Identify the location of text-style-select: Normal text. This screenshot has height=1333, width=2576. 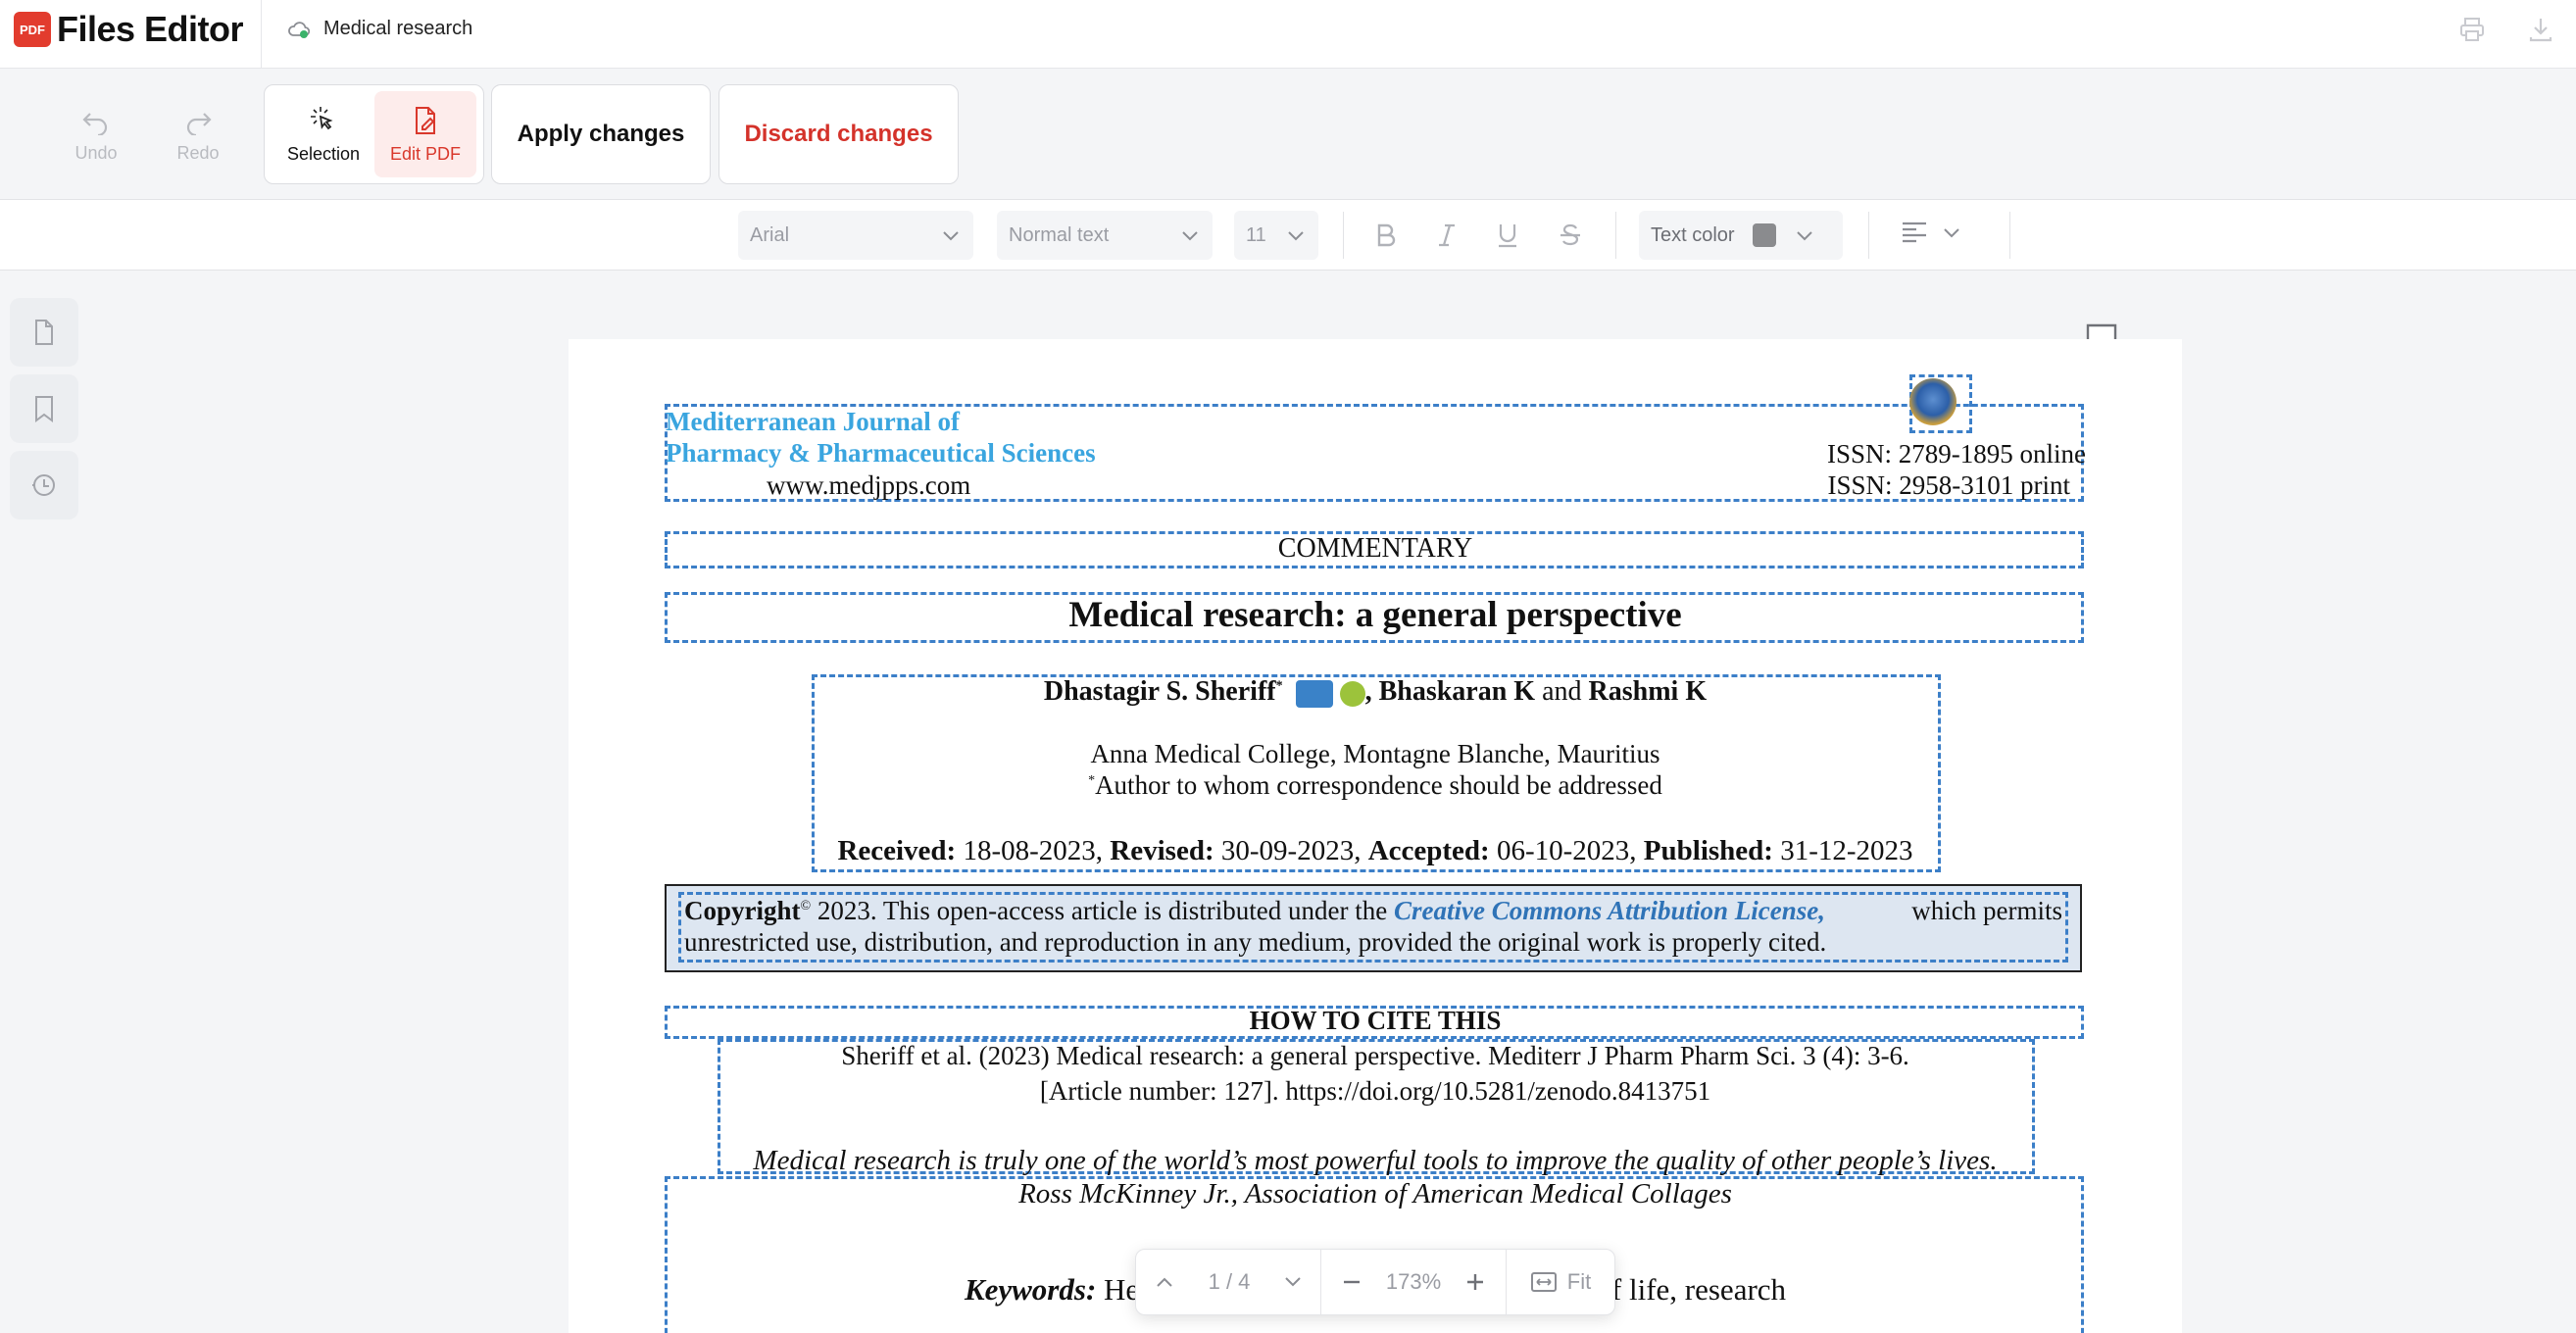
(1105, 235).